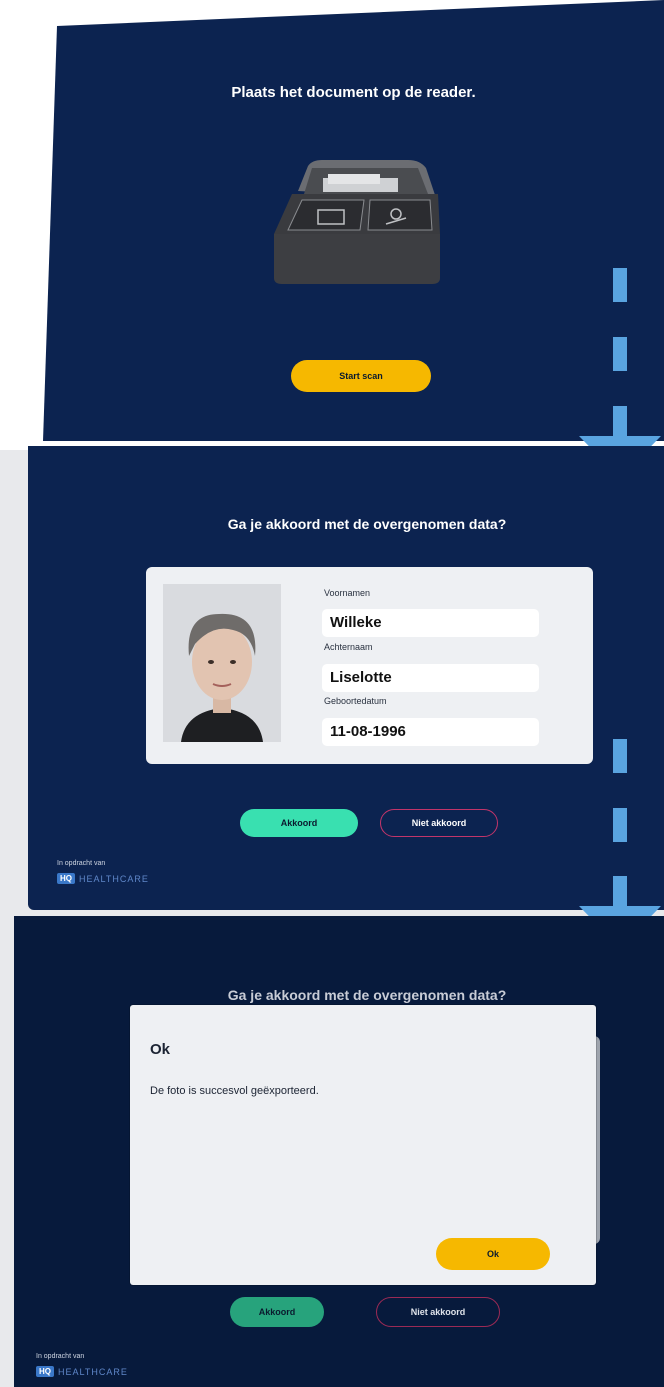 This screenshot has width=664, height=1387. I want to click on first-name-value: Willeke, so click(430, 623).